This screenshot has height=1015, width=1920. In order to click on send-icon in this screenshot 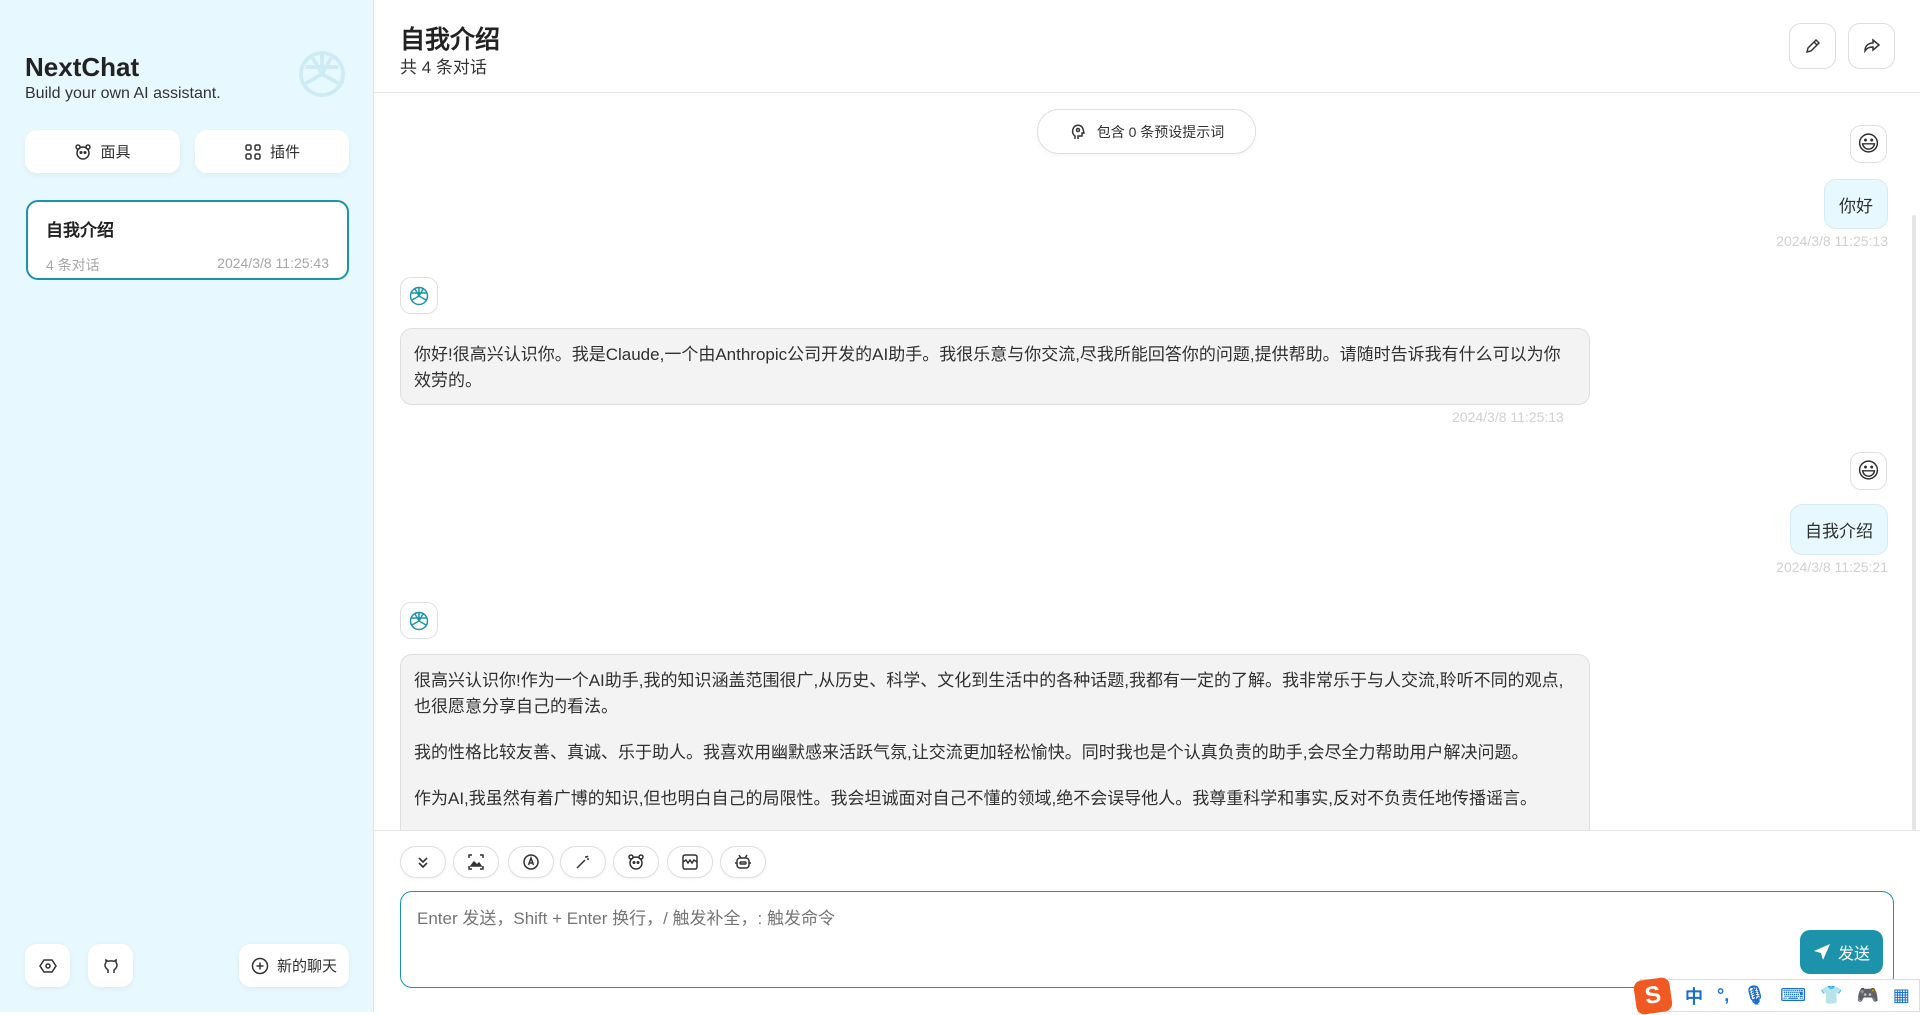, I will do `click(1822, 952)`.